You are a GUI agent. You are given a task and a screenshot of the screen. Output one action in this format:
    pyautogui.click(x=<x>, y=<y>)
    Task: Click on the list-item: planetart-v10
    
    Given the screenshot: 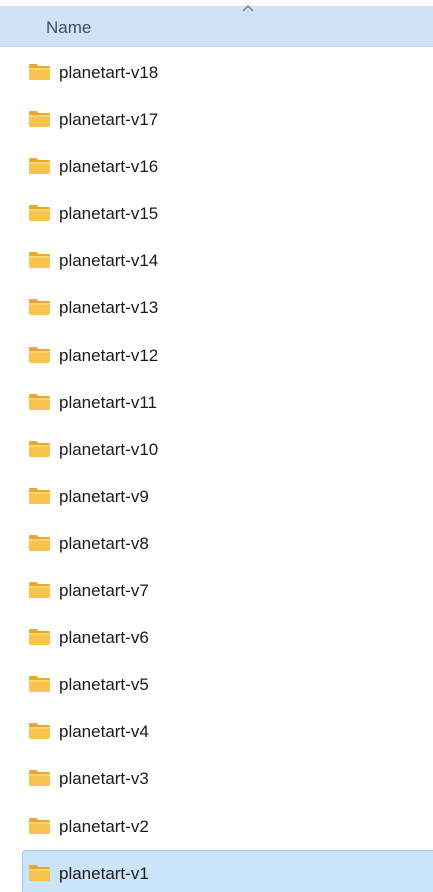 What is the action you would take?
    pyautogui.click(x=227, y=449)
    